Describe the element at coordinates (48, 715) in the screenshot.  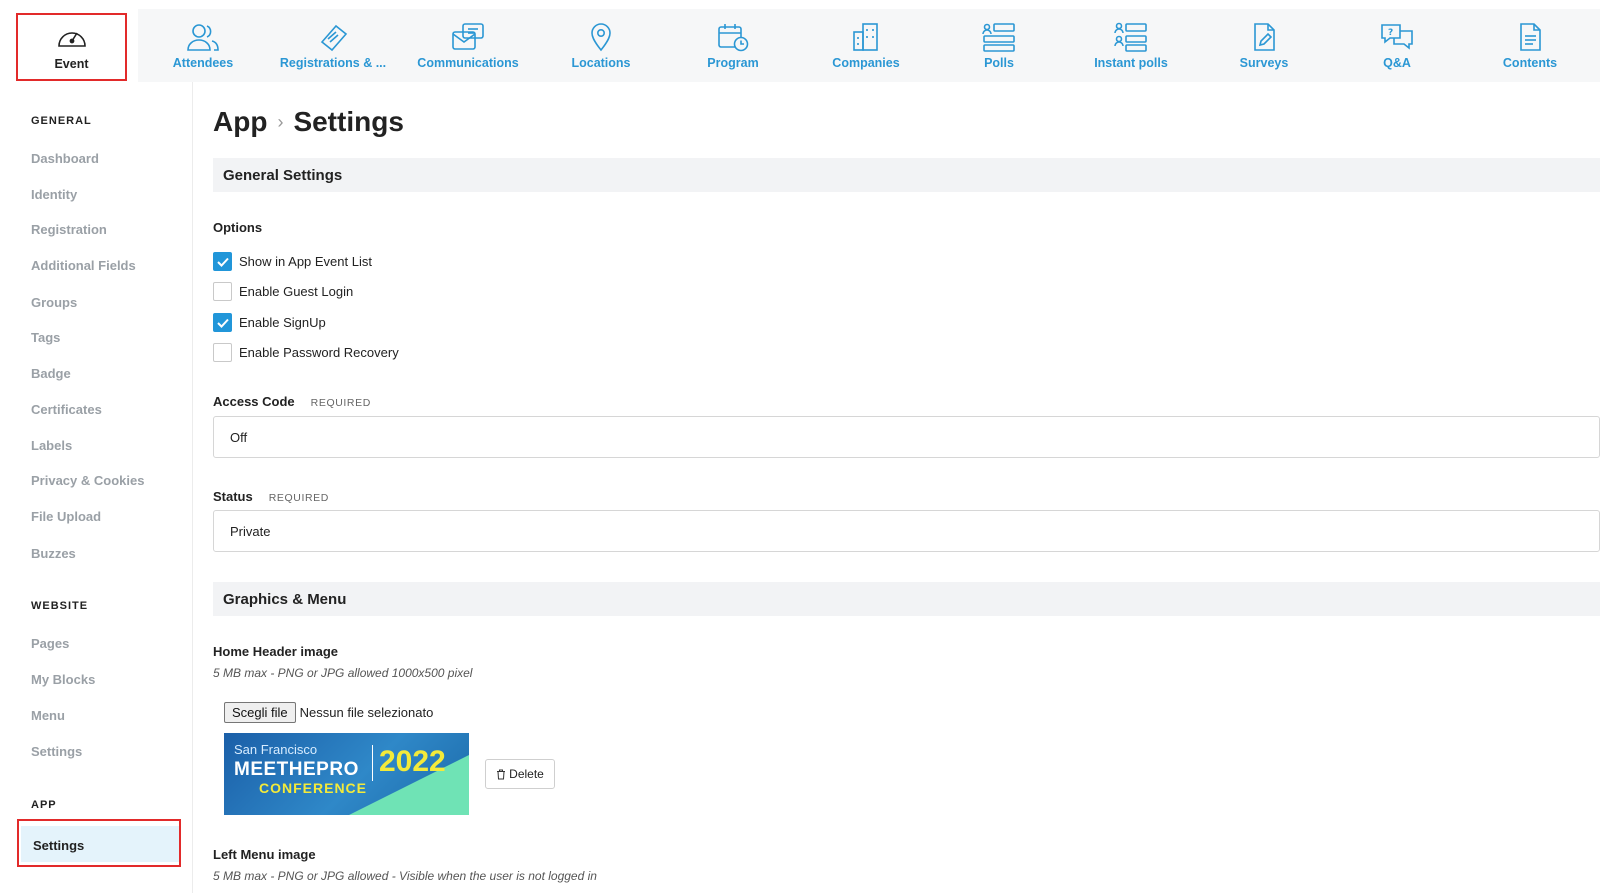
I see `sidebar-item-menu: Menu` at that location.